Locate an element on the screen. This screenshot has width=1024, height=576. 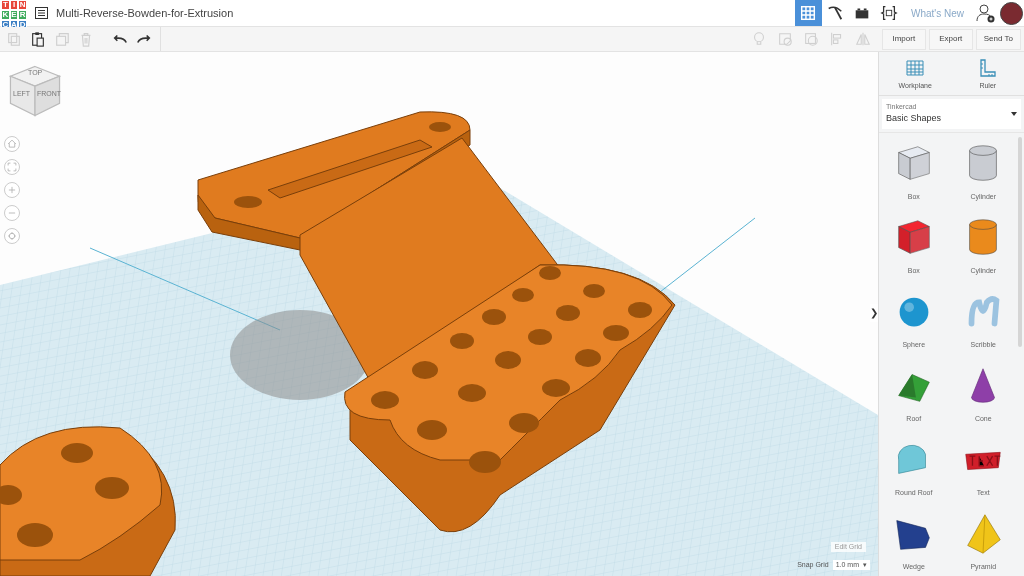
orbit-button is located at coordinates (12, 236).